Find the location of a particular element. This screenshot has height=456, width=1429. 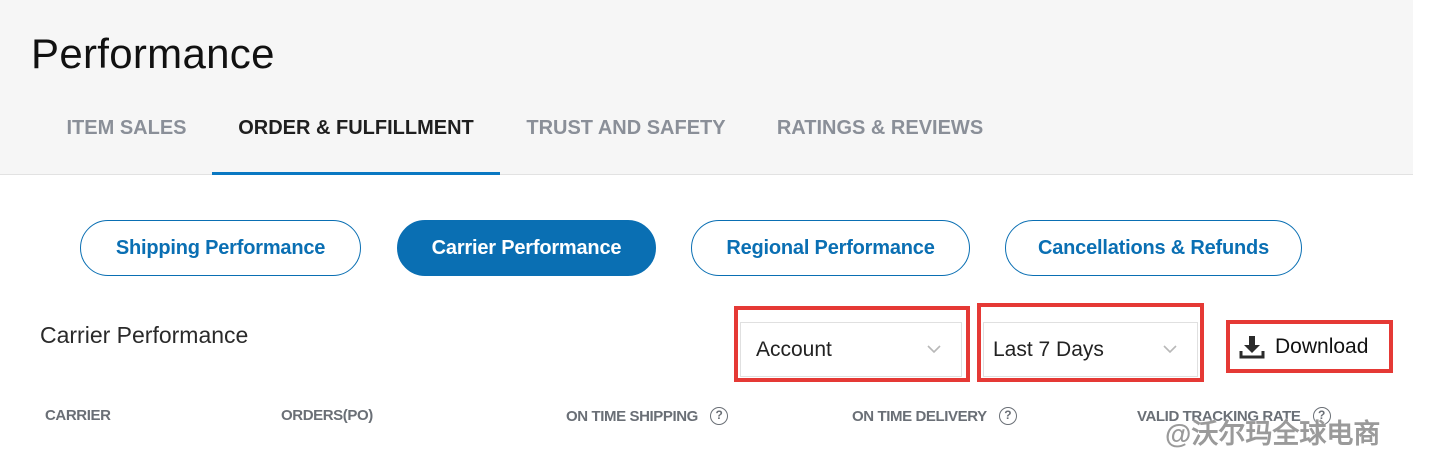

pill-cancellations-refunds: Cancellations & Refunds is located at coordinates (1153, 248).